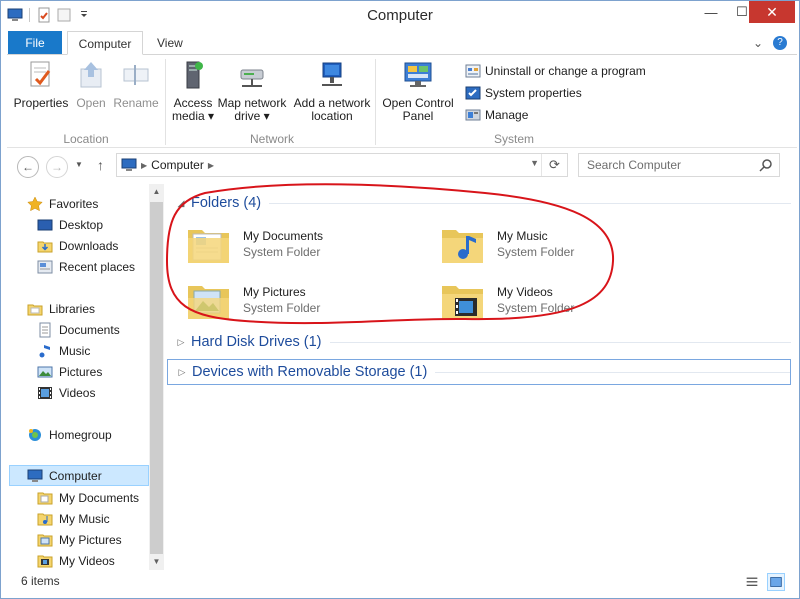 This screenshot has height=599, width=800. Describe the element at coordinates (555, 71) in the screenshot. I see `uninstall-program-button: Uninstall or change a program` at that location.